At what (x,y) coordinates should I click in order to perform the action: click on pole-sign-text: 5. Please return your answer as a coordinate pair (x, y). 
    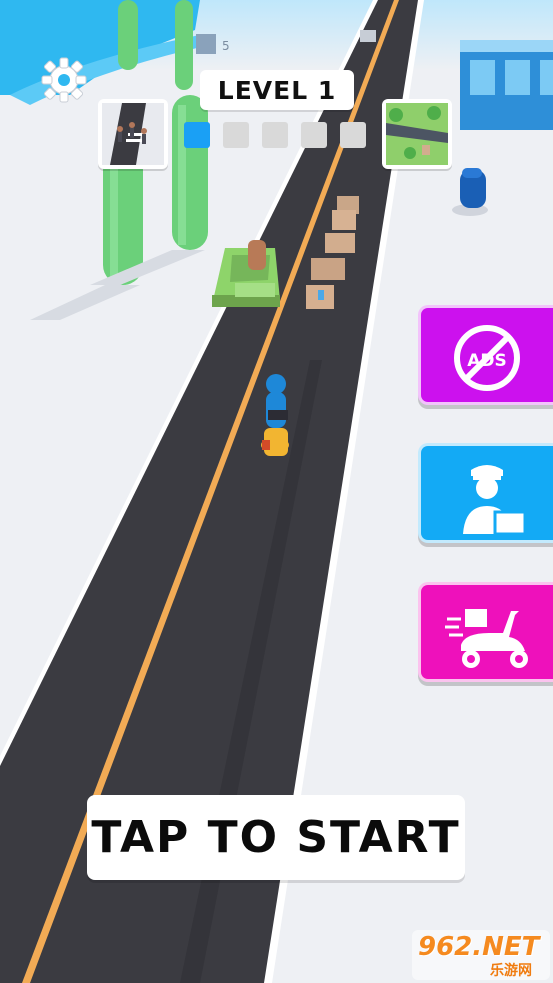
    Looking at the image, I should click on (226, 46).